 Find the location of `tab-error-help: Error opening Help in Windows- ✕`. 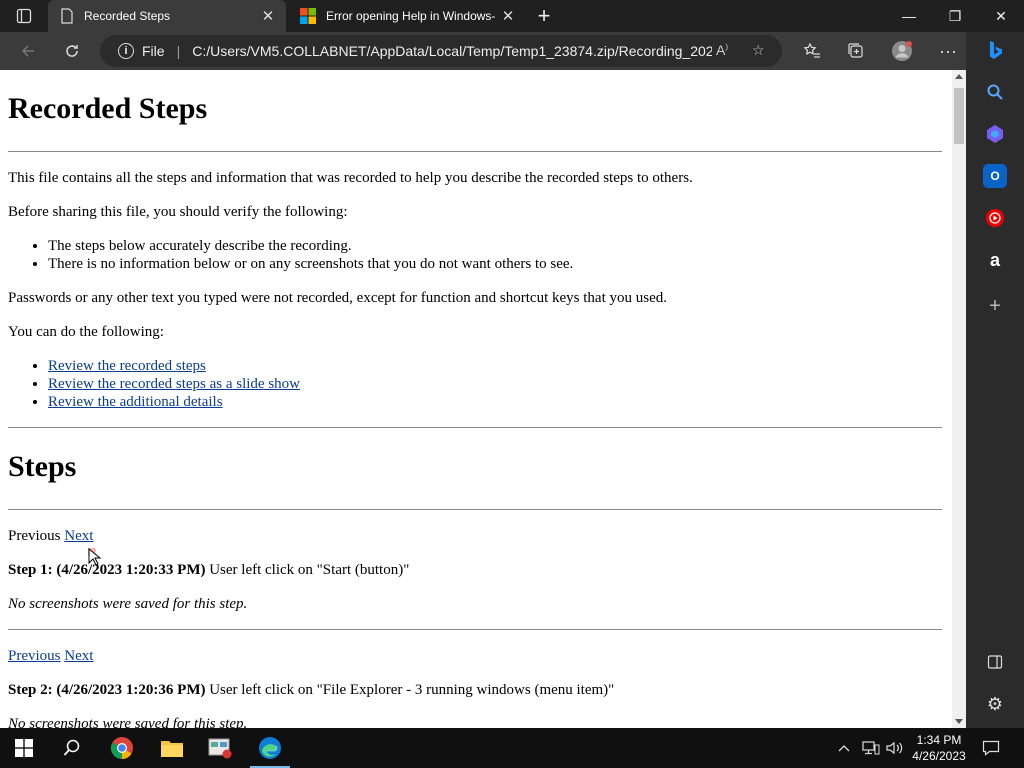

tab-error-help: Error opening Help in Windows- ✕ is located at coordinates (407, 16).